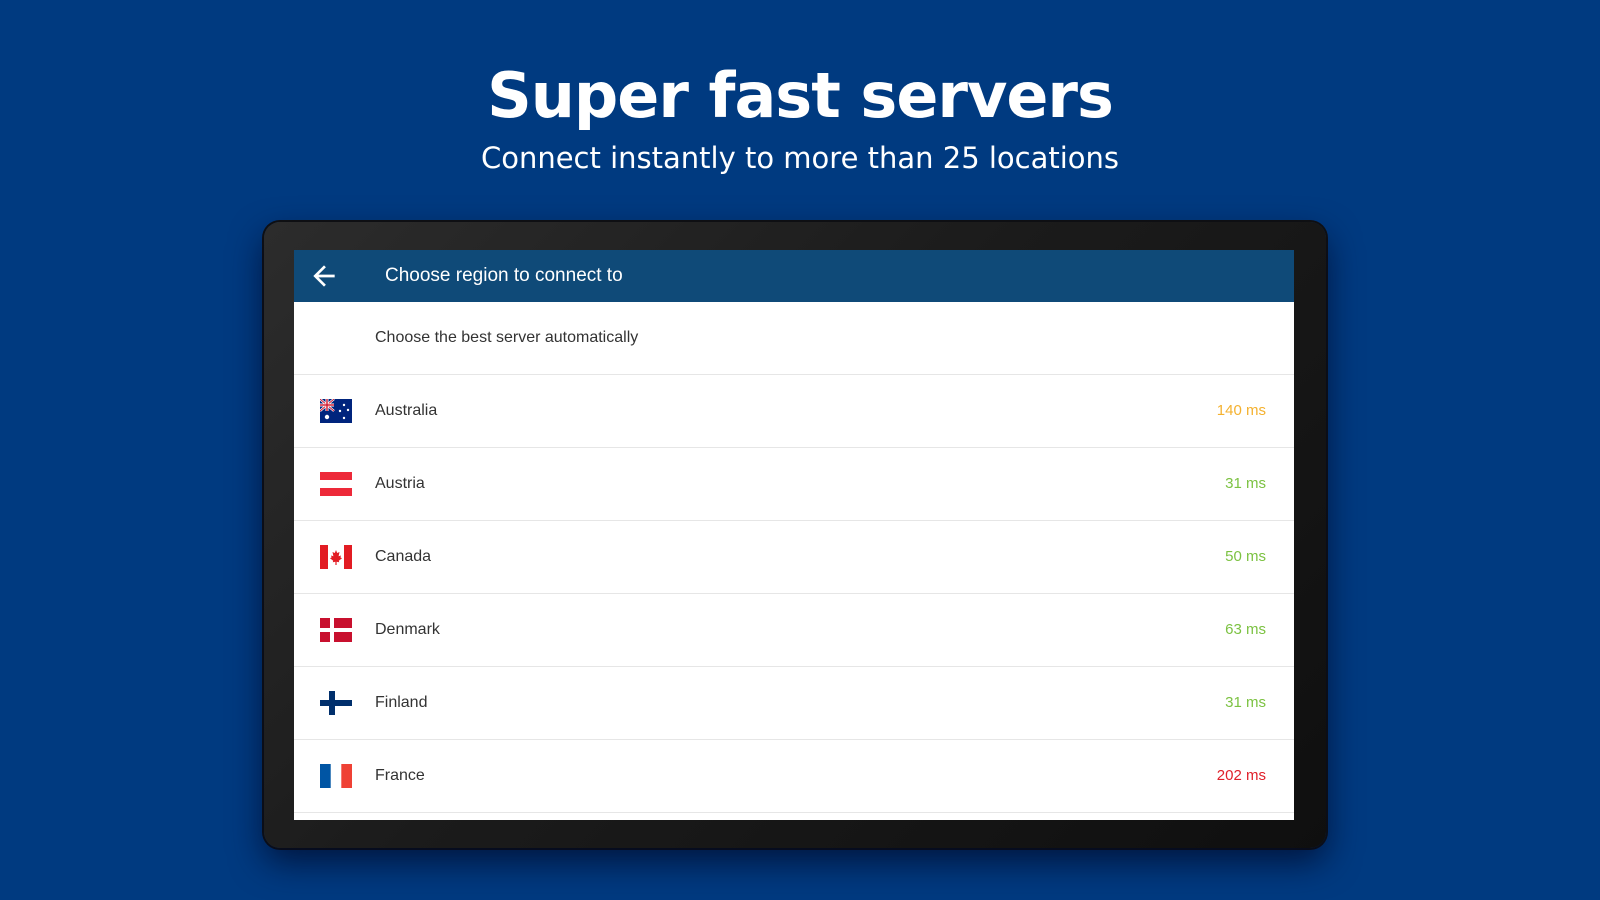 This screenshot has height=900, width=1600. What do you see at coordinates (403, 556) in the screenshot?
I see `country-name: Canada` at bounding box center [403, 556].